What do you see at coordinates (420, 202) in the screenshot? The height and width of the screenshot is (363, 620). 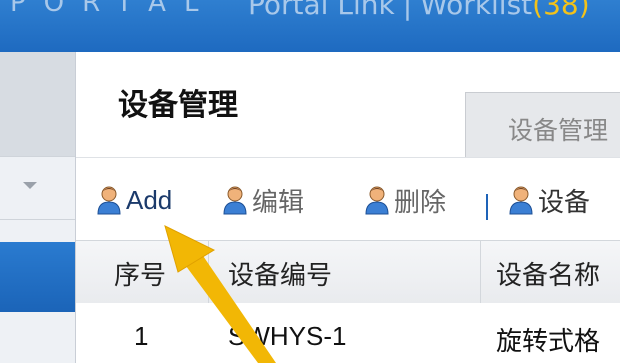 I see `delete-label: 删除` at bounding box center [420, 202].